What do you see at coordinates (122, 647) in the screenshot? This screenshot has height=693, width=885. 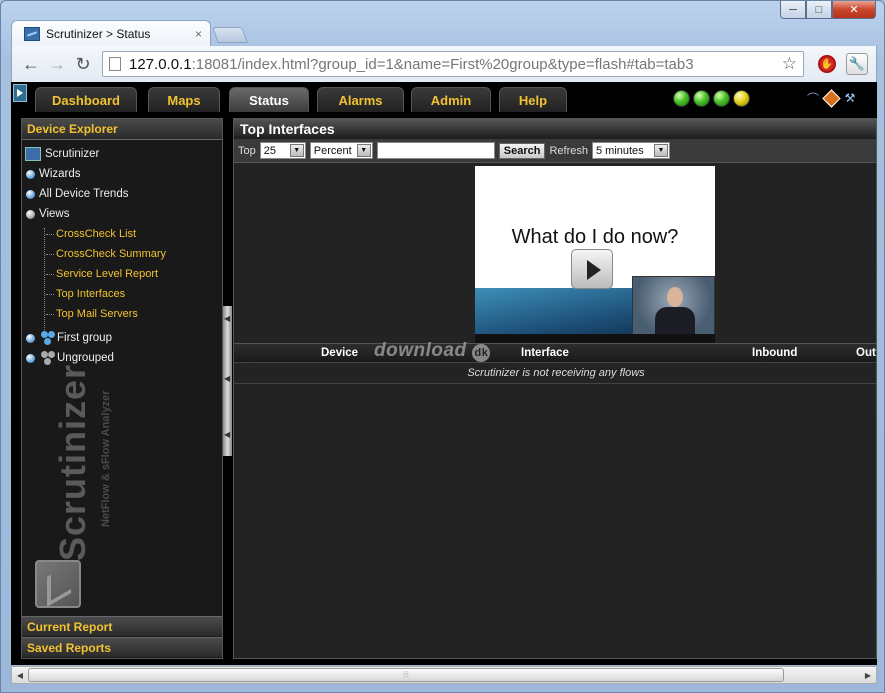 I see `saved-reports-header: Saved Reports` at bounding box center [122, 647].